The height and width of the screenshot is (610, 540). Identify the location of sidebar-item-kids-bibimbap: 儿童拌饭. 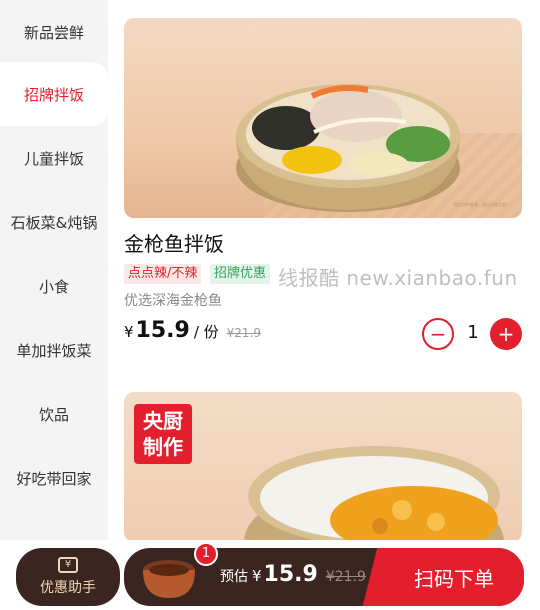
(54, 158).